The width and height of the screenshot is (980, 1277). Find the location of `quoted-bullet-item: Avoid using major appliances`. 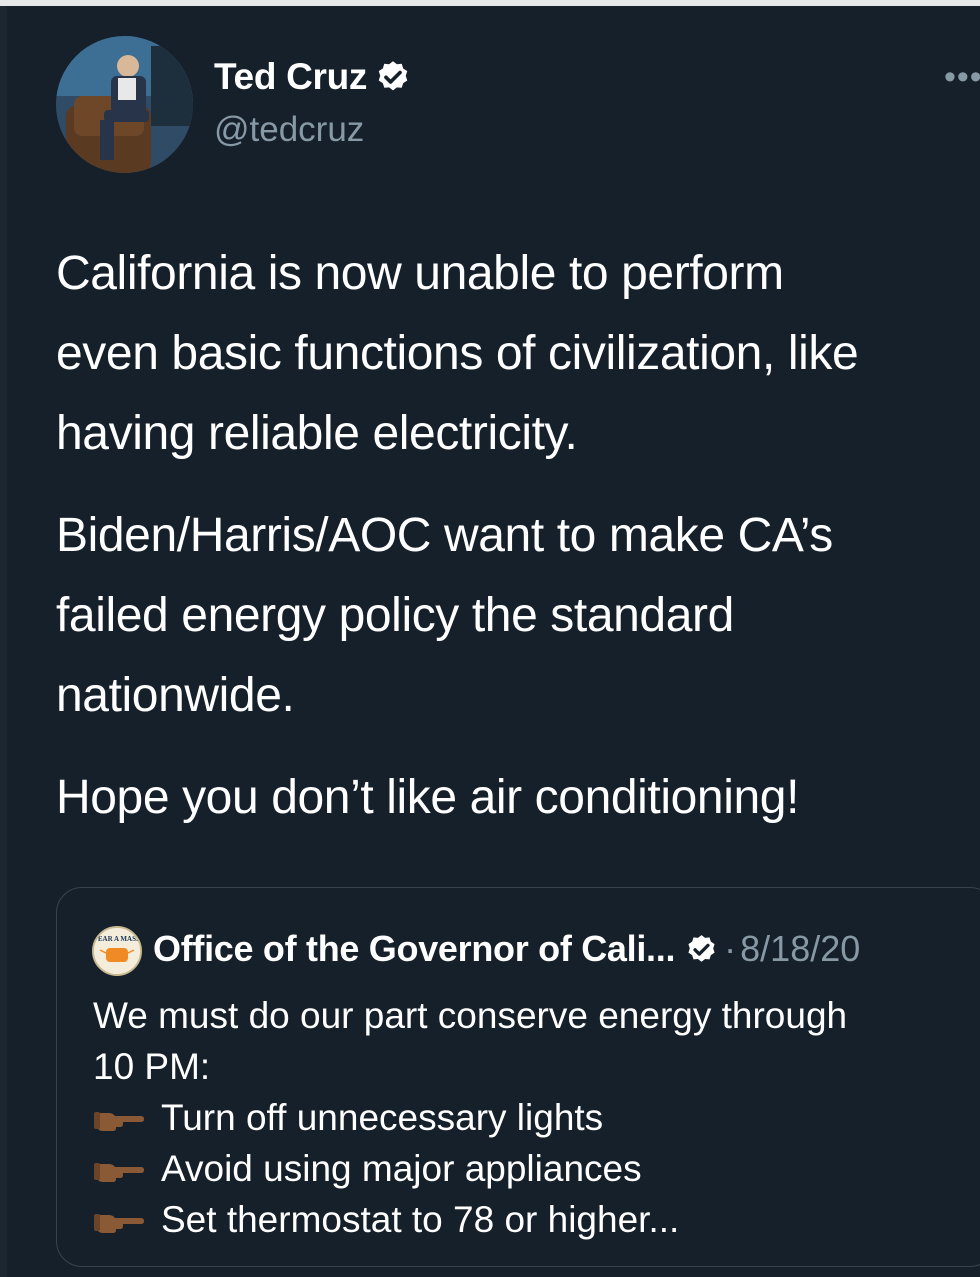

quoted-bullet-item: Avoid using major appliances is located at coordinates (470, 1168).